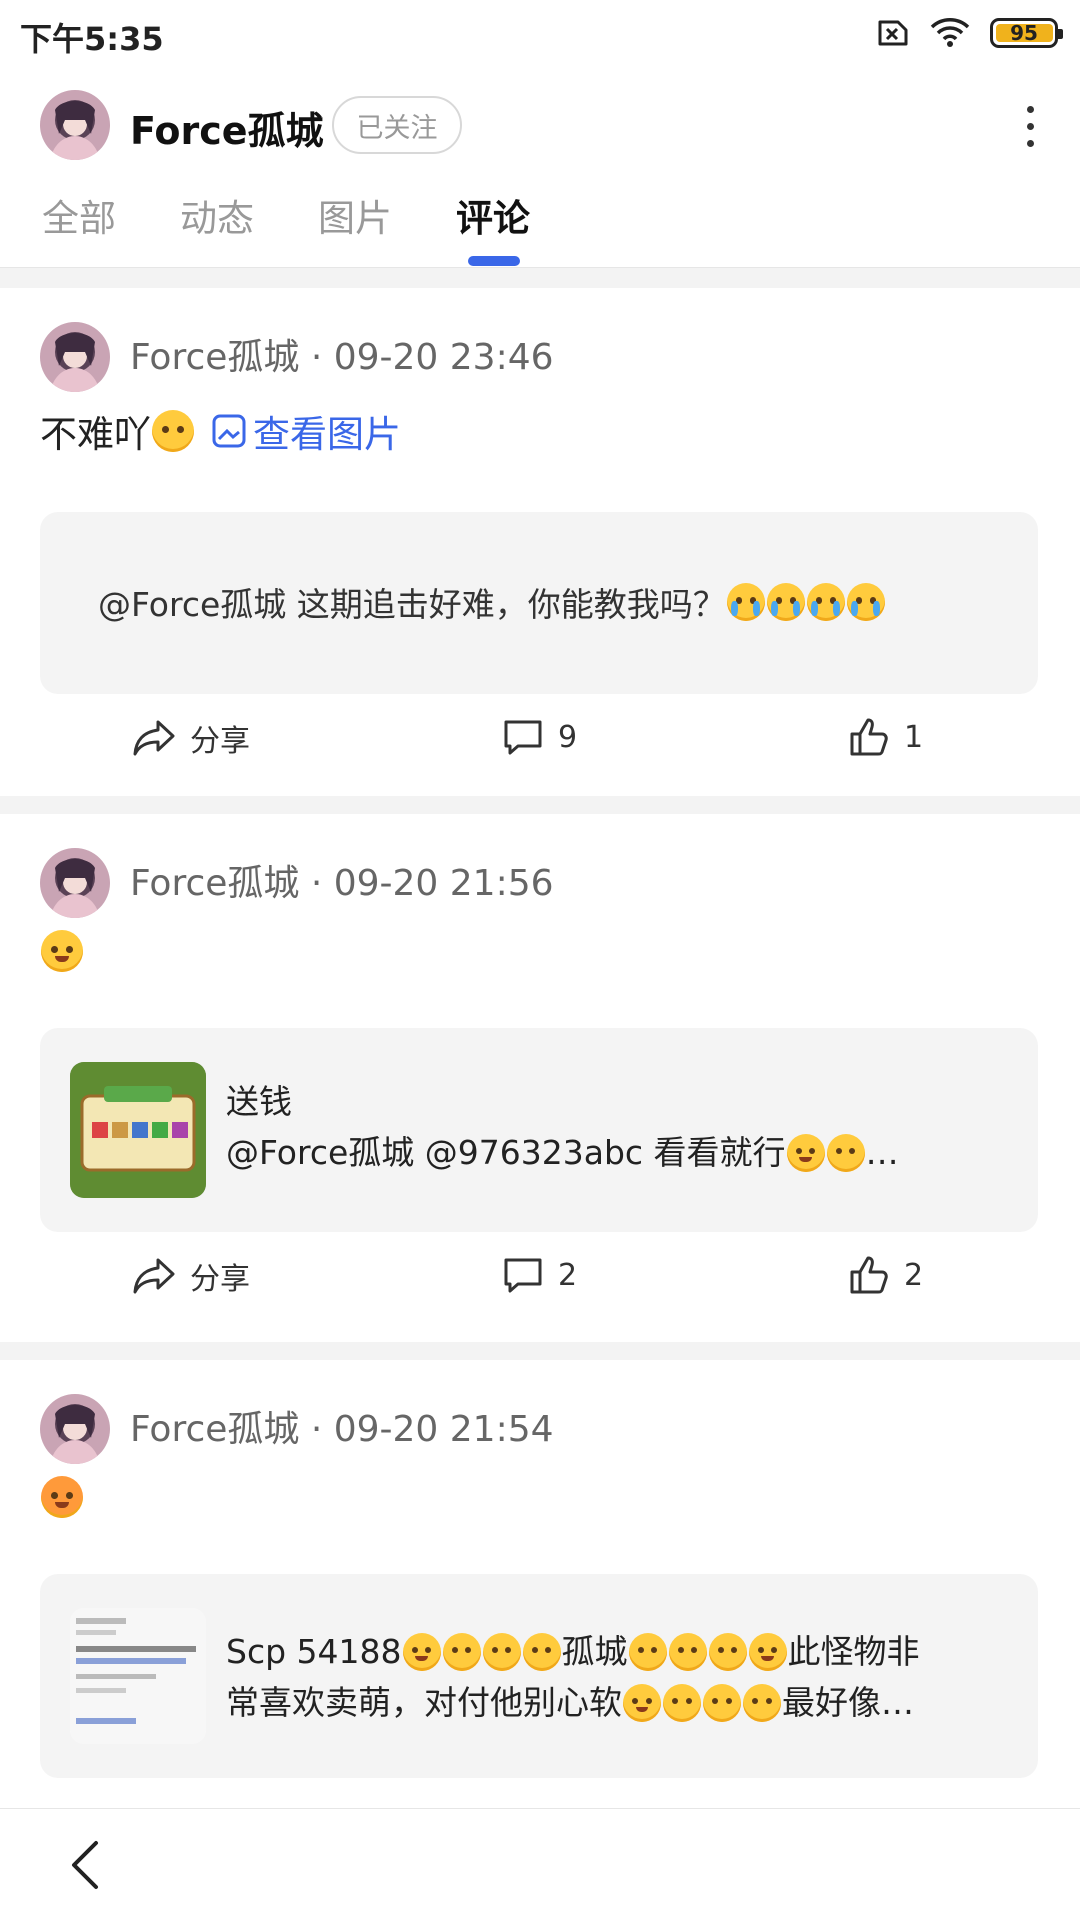 The image size is (1080, 1920). I want to click on post-actions: 分享 2 2, so click(540, 1294).